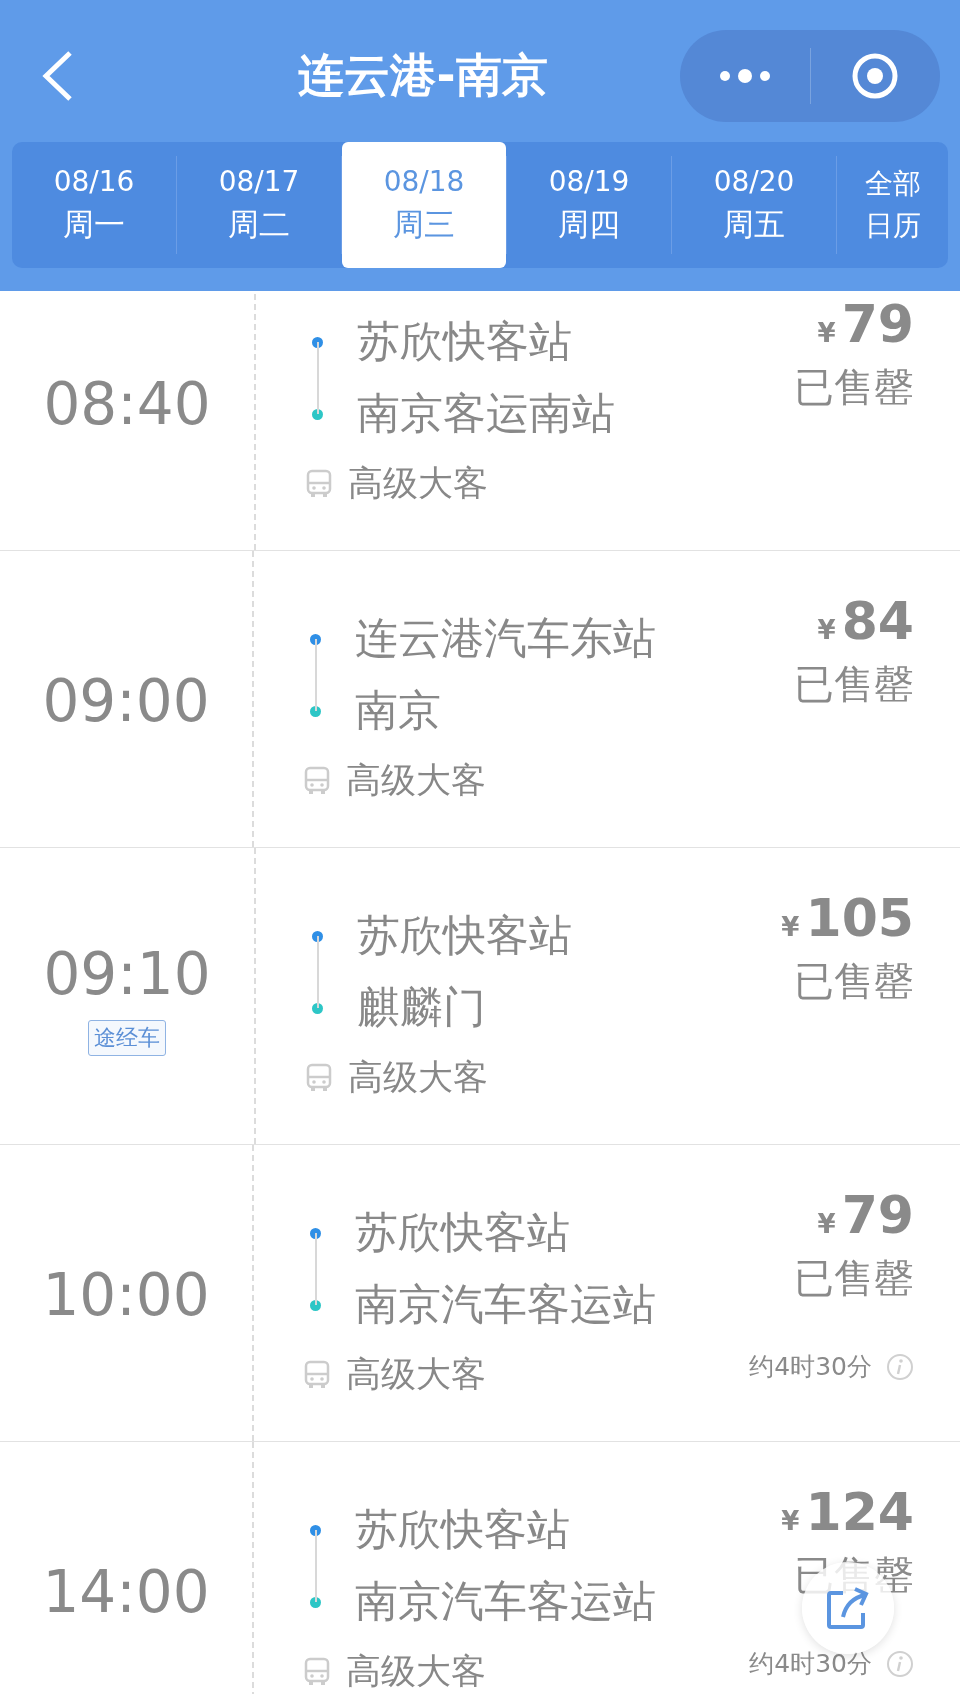  Describe the element at coordinates (127, 974) in the screenshot. I see `departure-time: 09:10` at that location.